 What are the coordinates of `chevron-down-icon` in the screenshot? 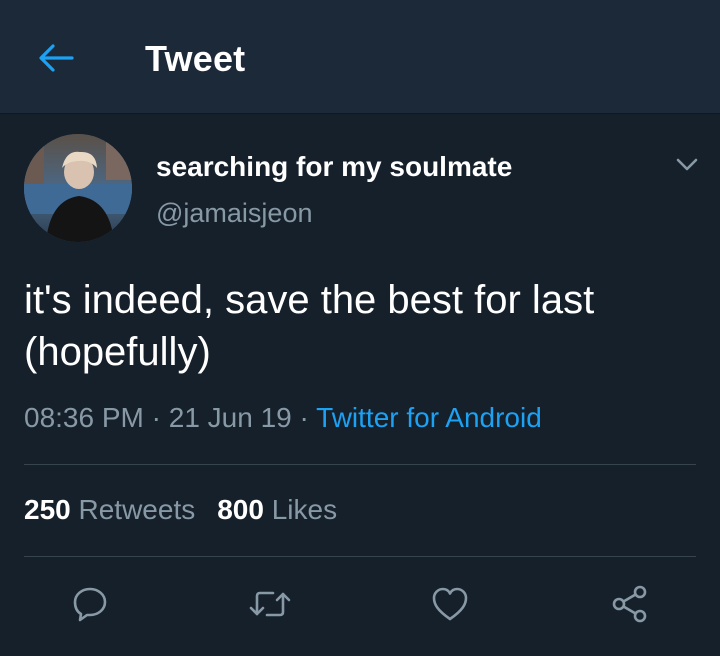 It's located at (687, 165).